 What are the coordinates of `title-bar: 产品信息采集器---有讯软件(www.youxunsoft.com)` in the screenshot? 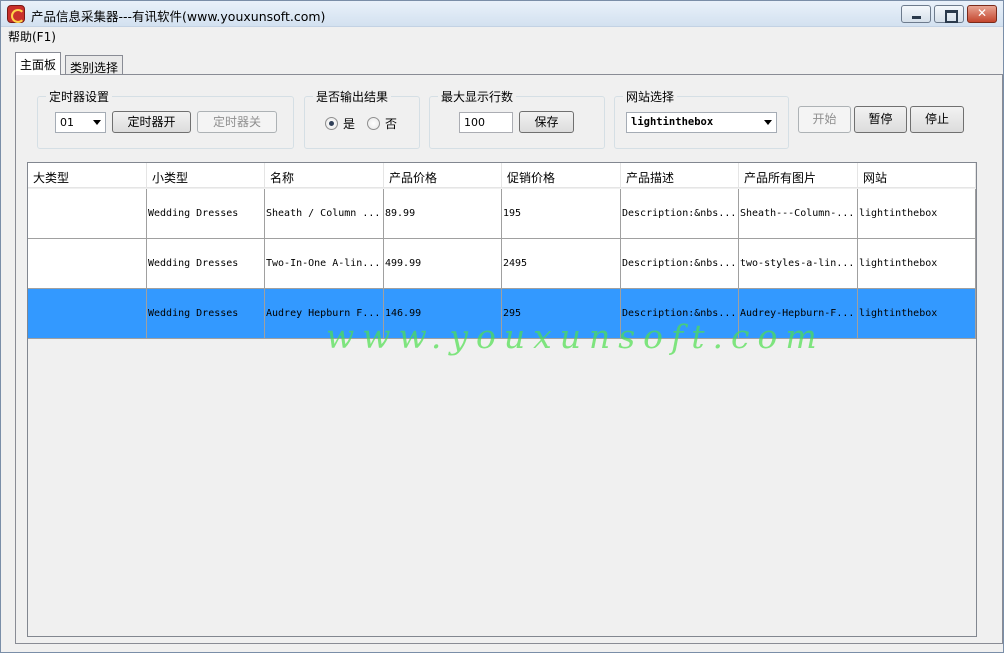 It's located at (502, 14).